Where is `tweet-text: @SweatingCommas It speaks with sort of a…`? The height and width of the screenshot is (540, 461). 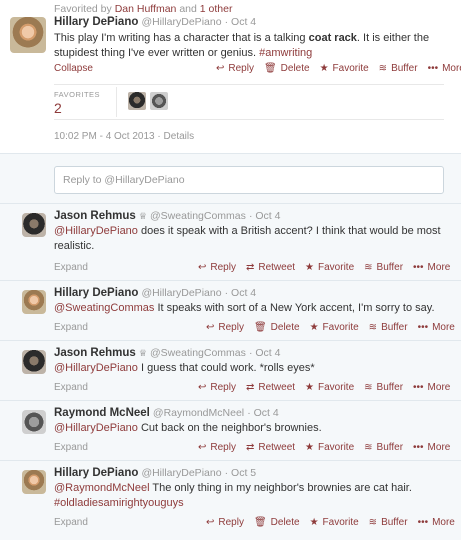 tweet-text: @SweatingCommas It speaks with sort of a… is located at coordinates (251, 308).